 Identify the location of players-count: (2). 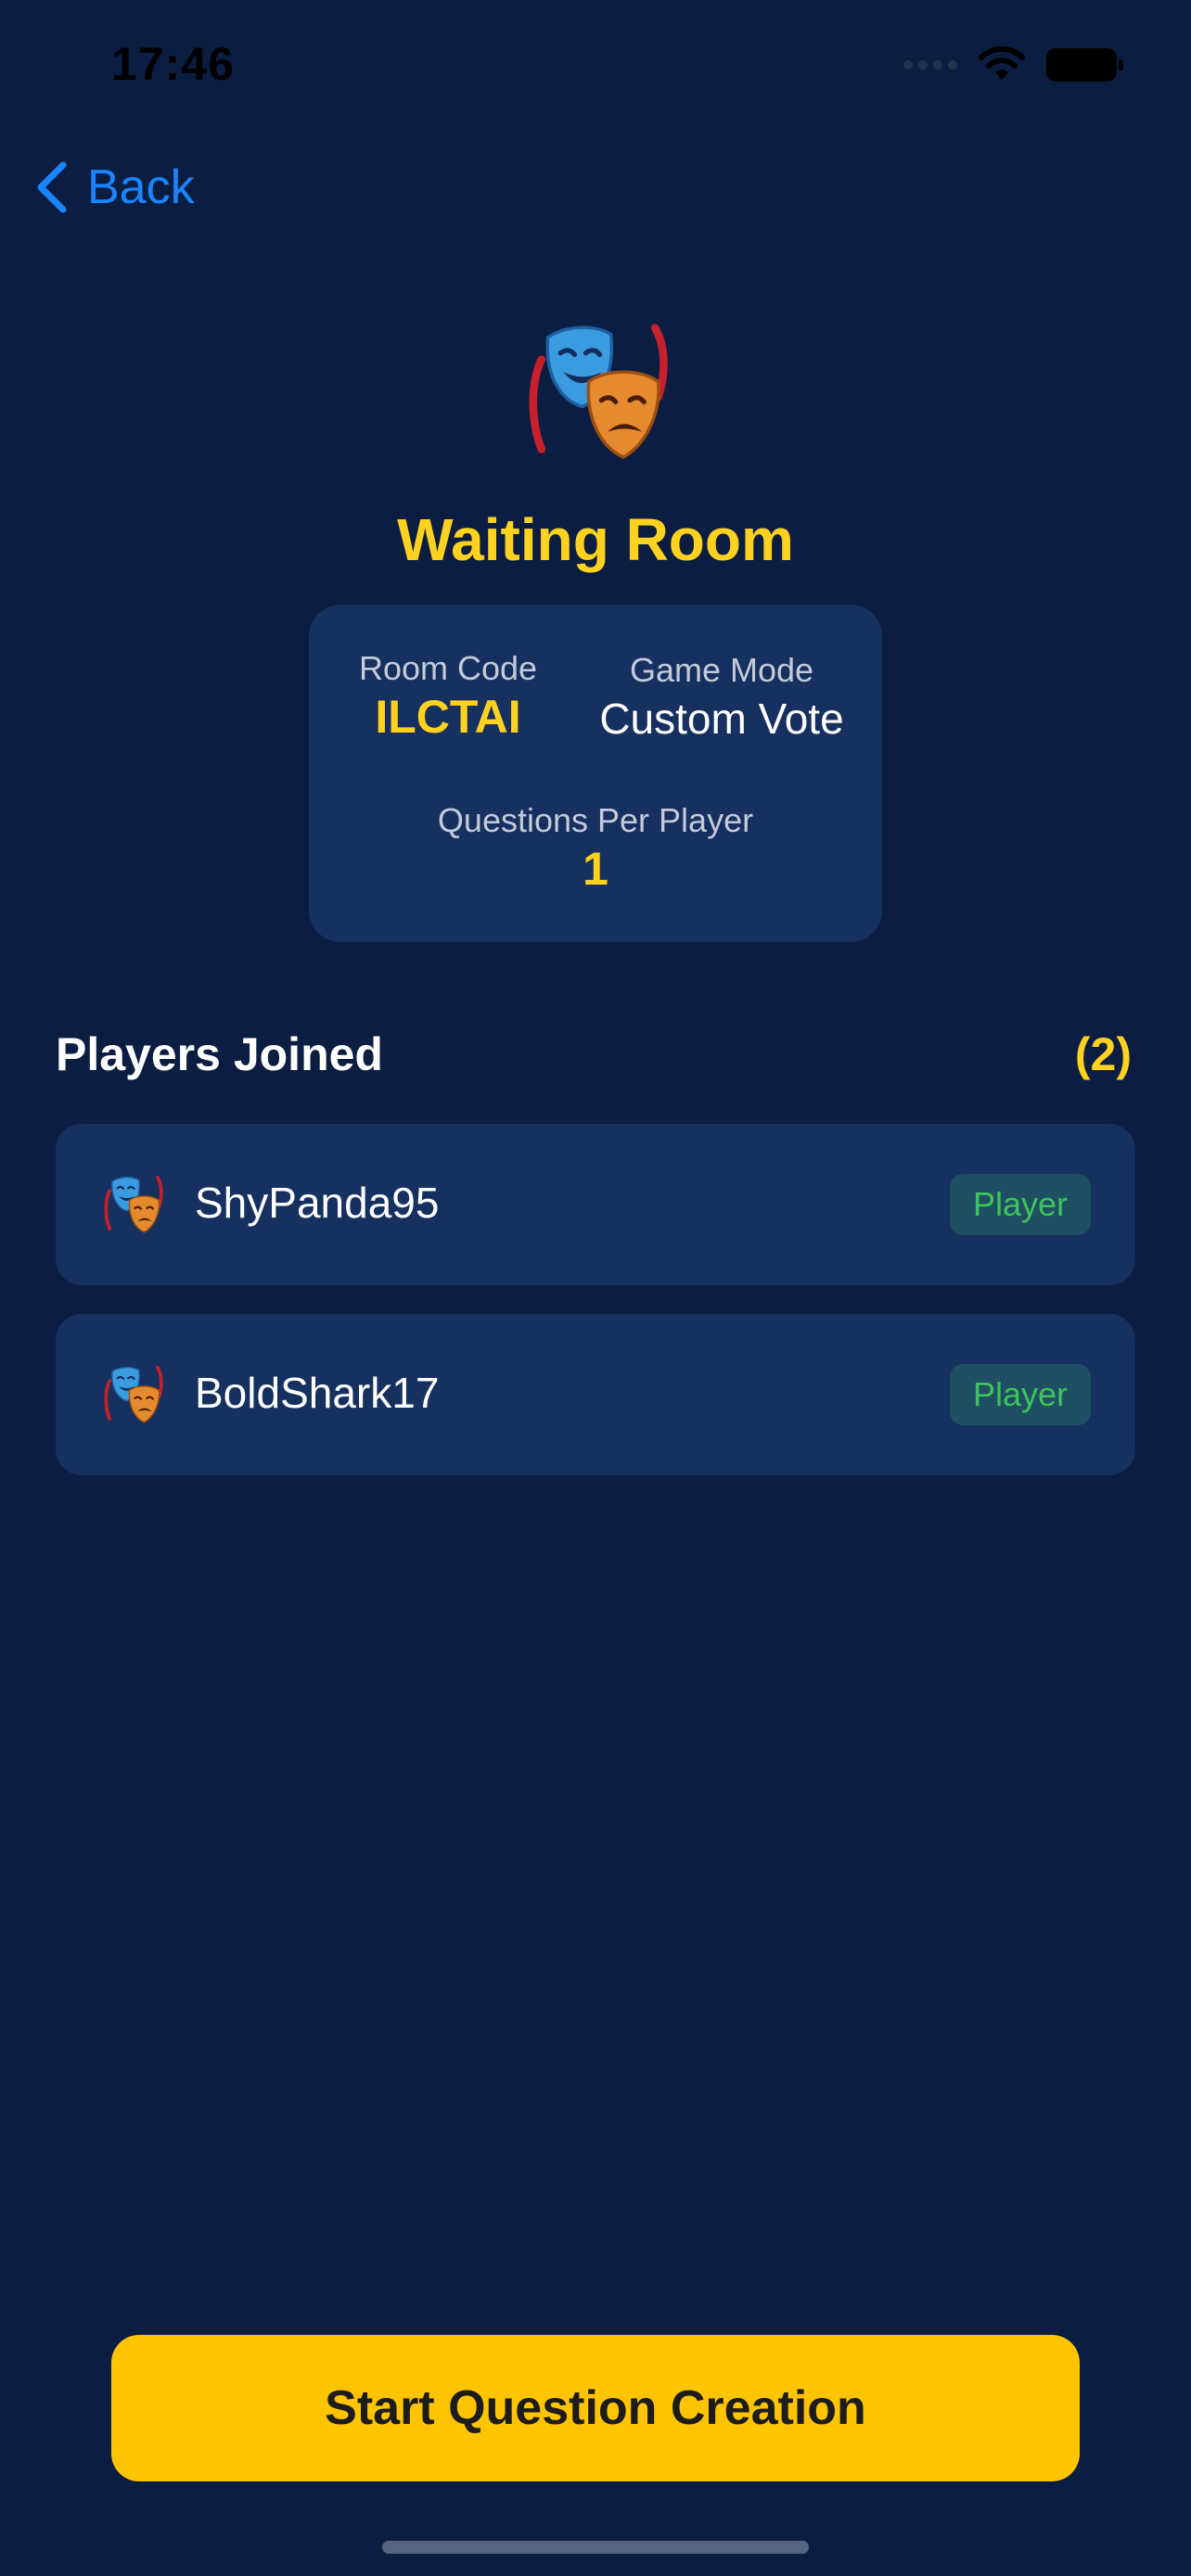
(1103, 1054).